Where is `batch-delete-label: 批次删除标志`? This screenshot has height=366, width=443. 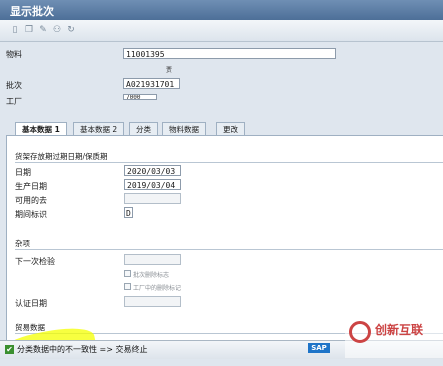 batch-delete-label: 批次删除标志 is located at coordinates (151, 275).